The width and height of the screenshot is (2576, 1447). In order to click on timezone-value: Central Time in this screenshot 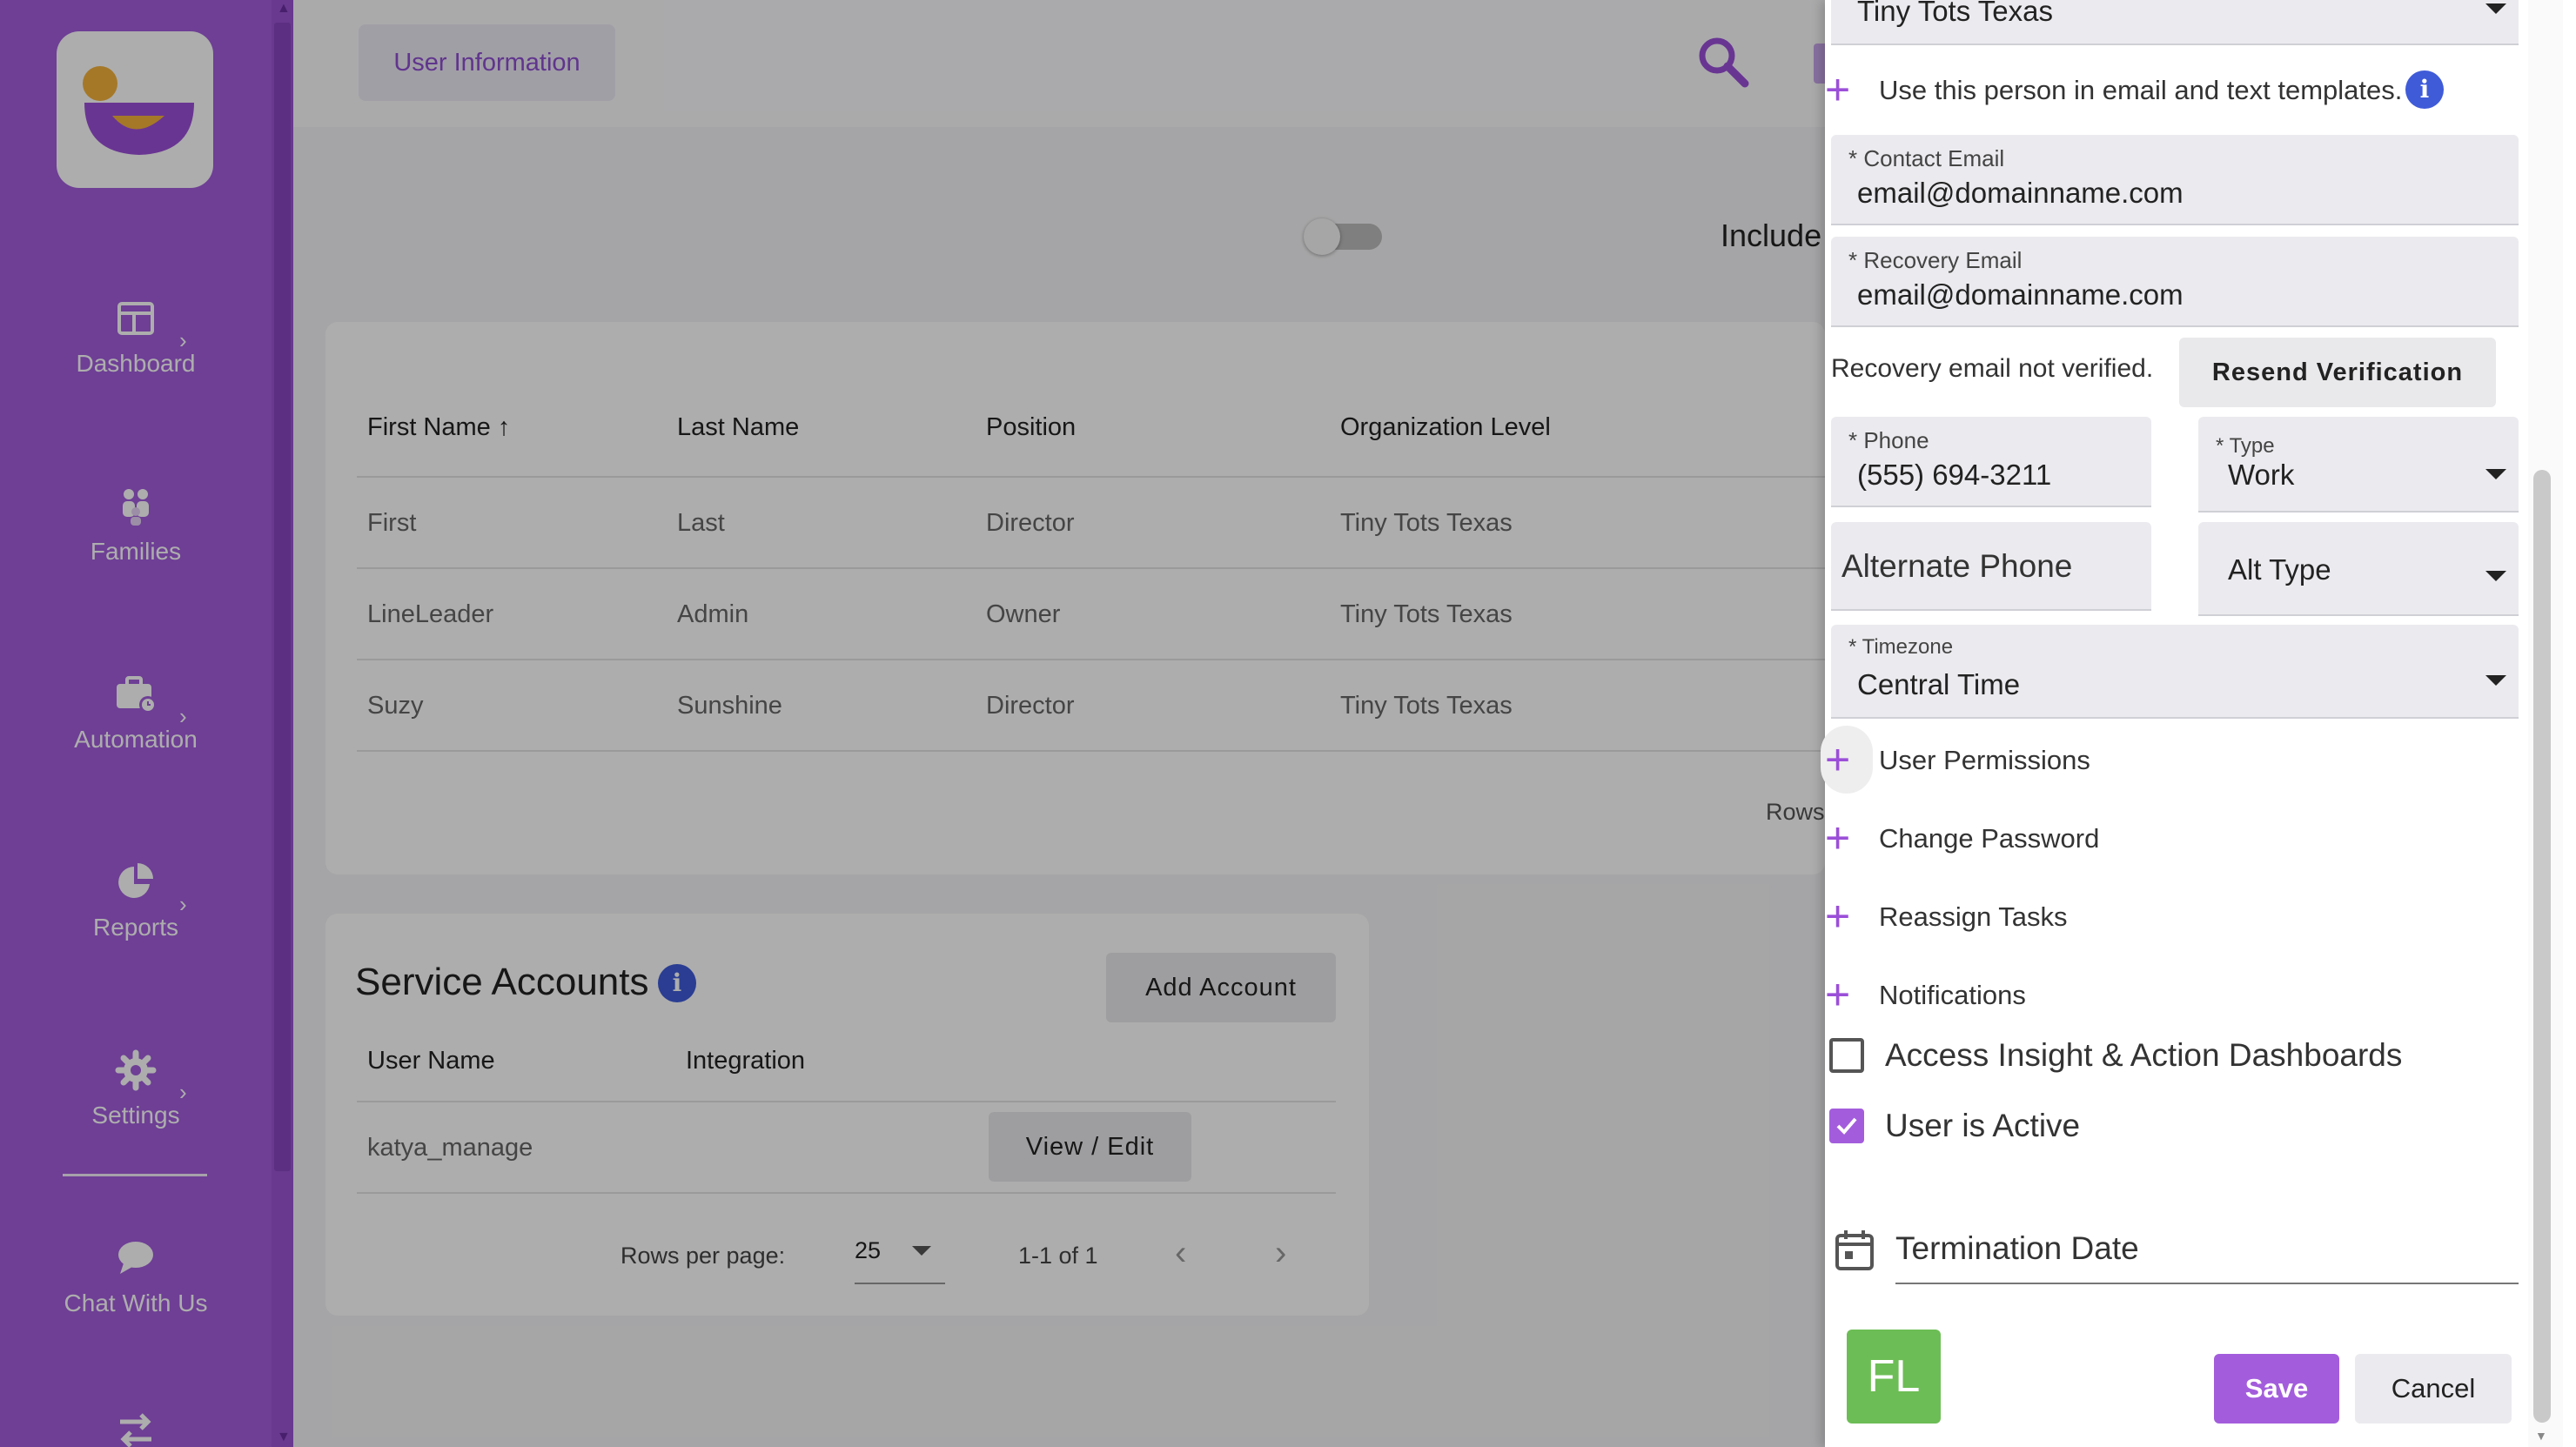, I will do `click(1939, 684)`.